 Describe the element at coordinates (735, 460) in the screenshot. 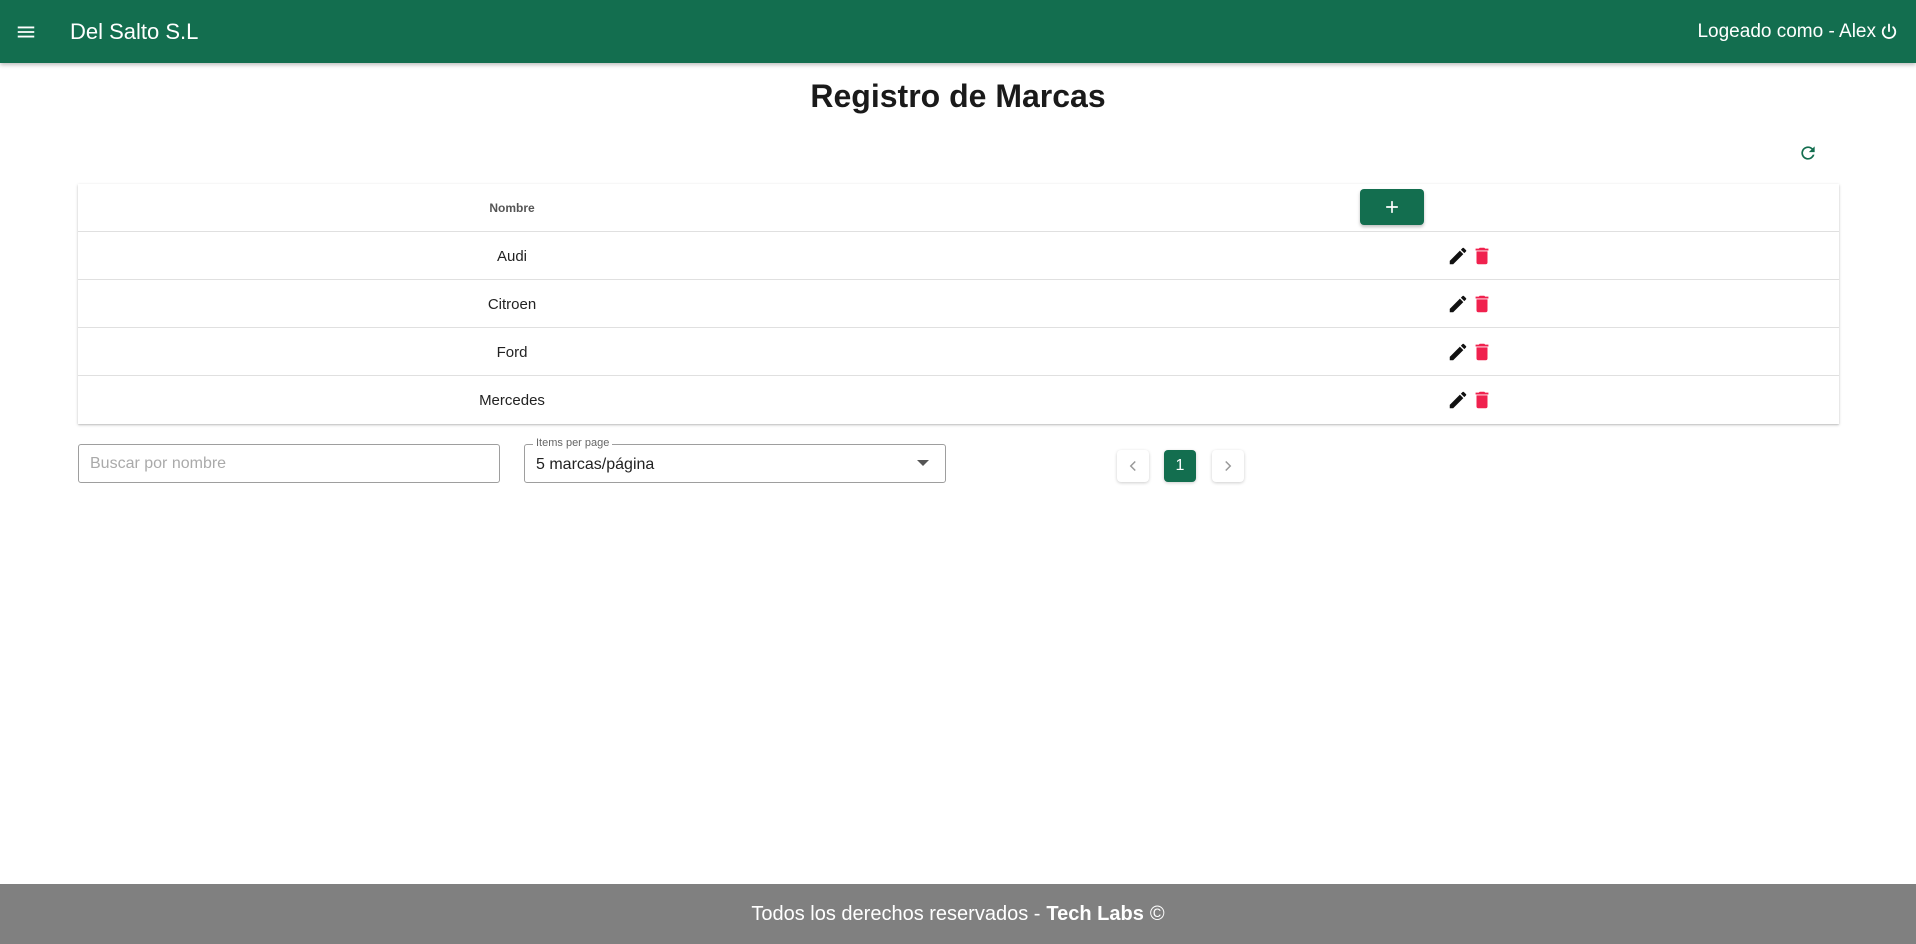

I see `items-per-page-select: Items per page 5 marcas/página` at that location.